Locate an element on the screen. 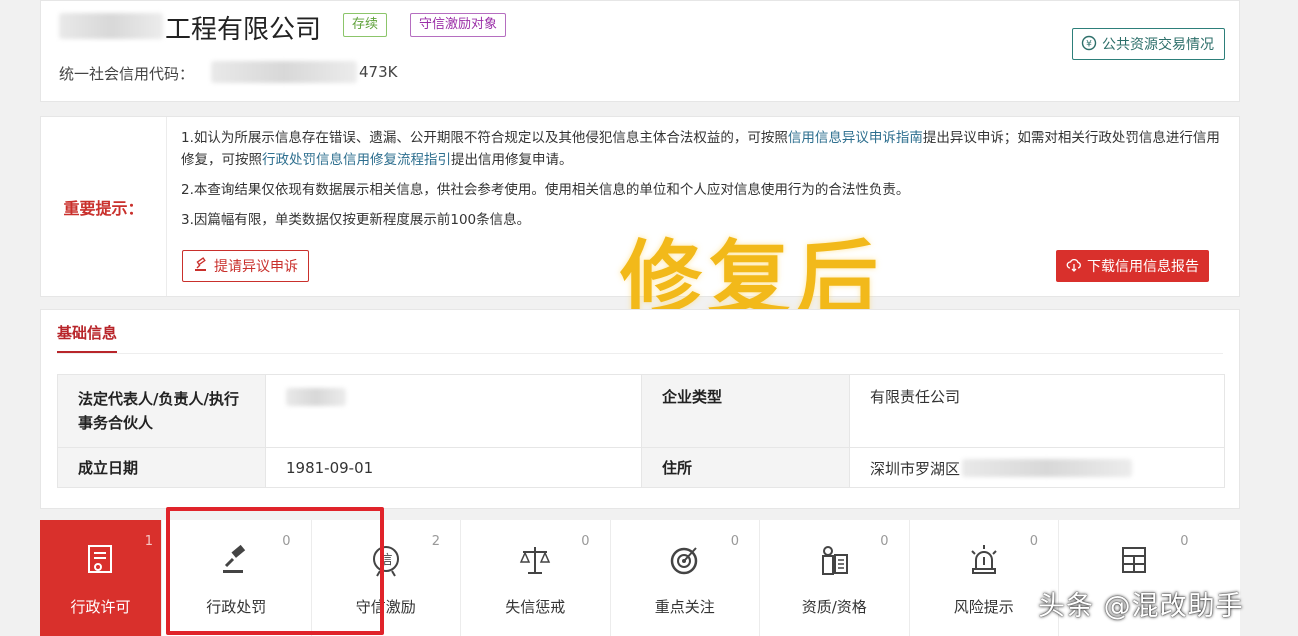  tab-label: 风险提示 is located at coordinates (983, 607).